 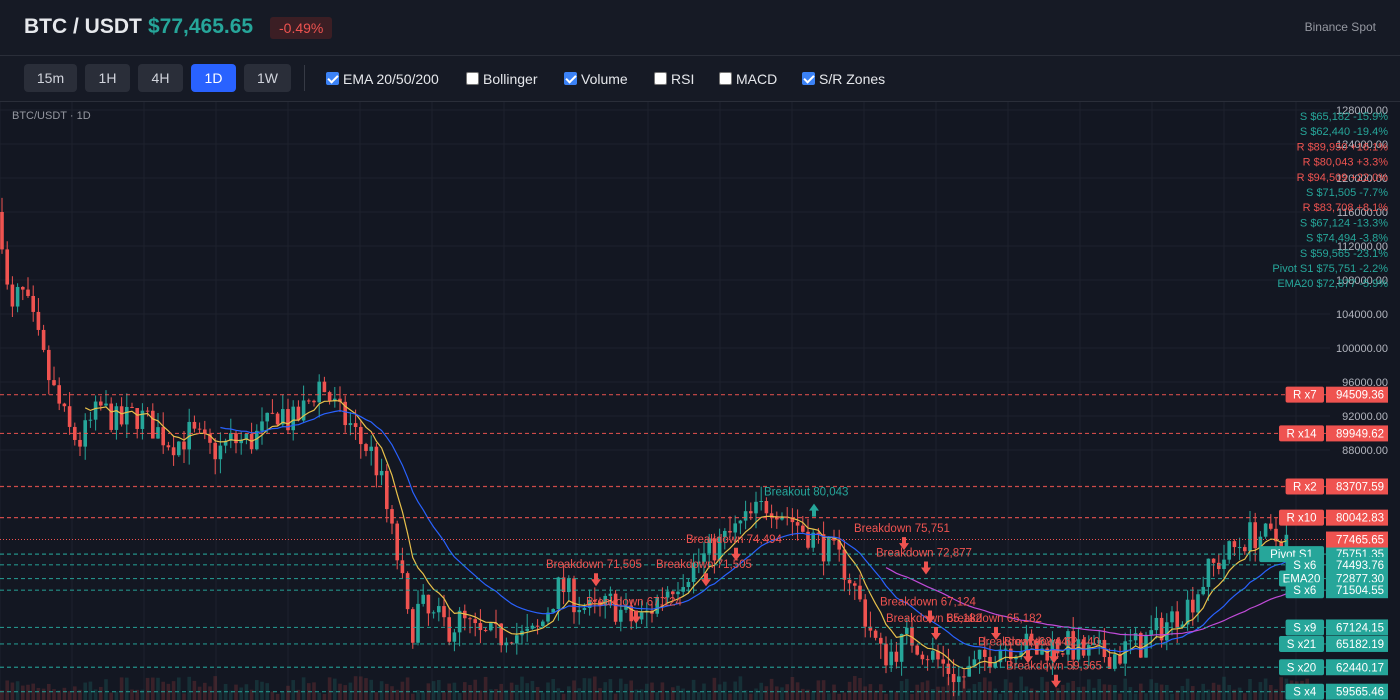 I want to click on timeframe-1h-button: 1H, so click(x=107, y=78).